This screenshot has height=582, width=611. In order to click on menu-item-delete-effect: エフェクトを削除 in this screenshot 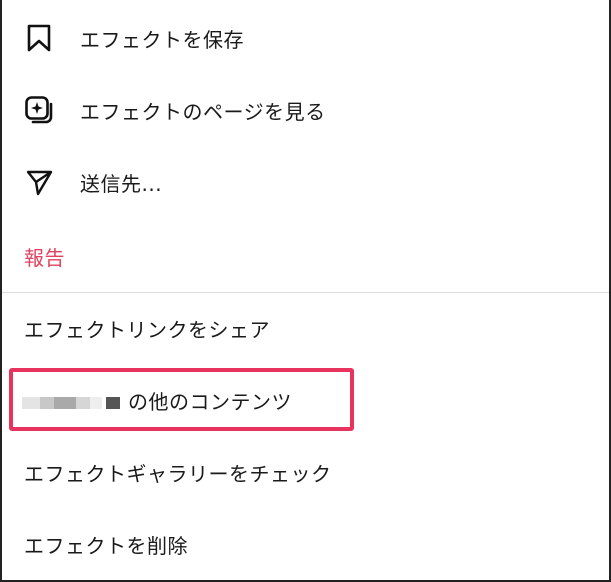, I will do `click(305, 544)`.